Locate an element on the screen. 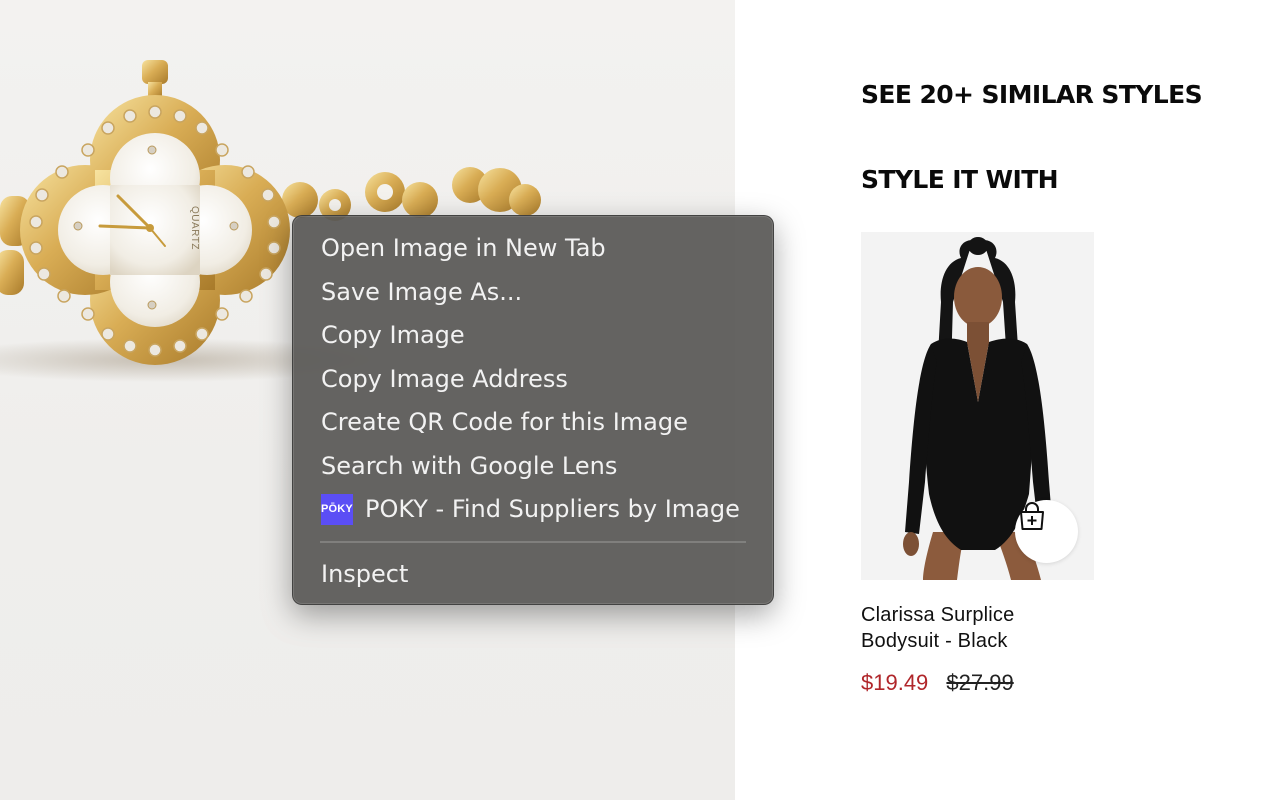  menu-item-label: POKY - Find Suppliers by Image is located at coordinates (552, 509).